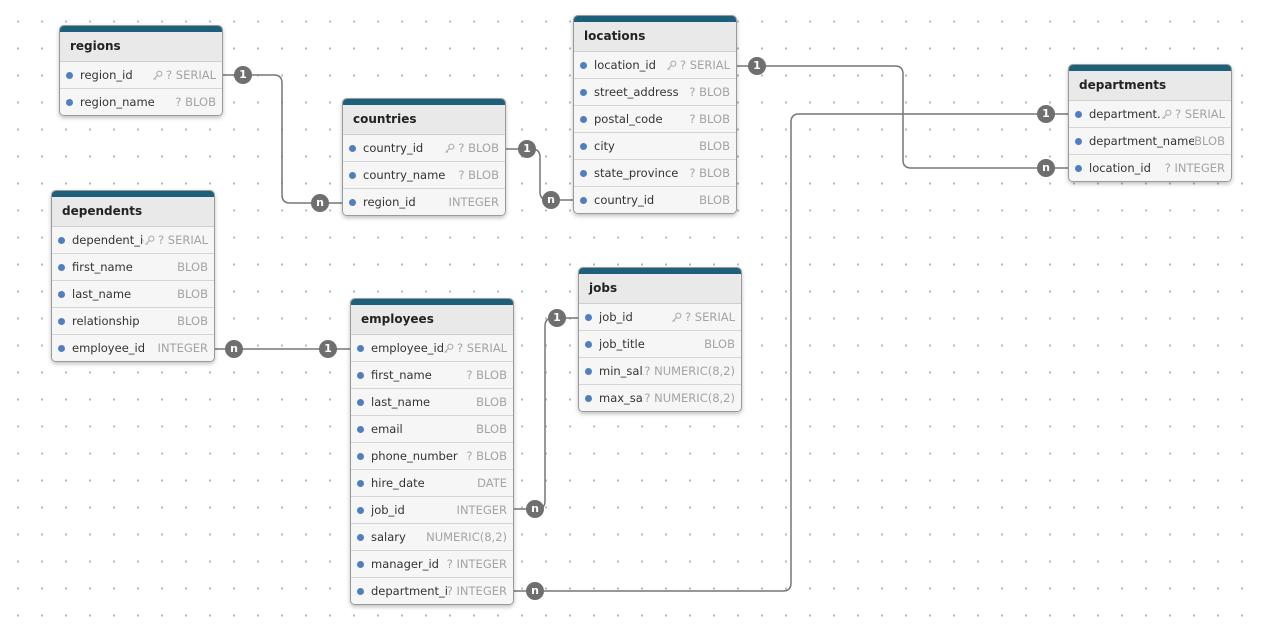  I want to click on column-row: max_sal...? NUMERIC(8,2), so click(660, 398).